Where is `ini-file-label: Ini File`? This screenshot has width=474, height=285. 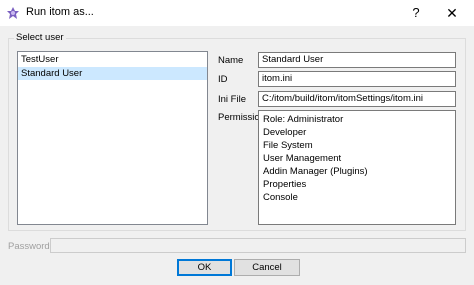
ini-file-label: Ini File is located at coordinates (232, 99).